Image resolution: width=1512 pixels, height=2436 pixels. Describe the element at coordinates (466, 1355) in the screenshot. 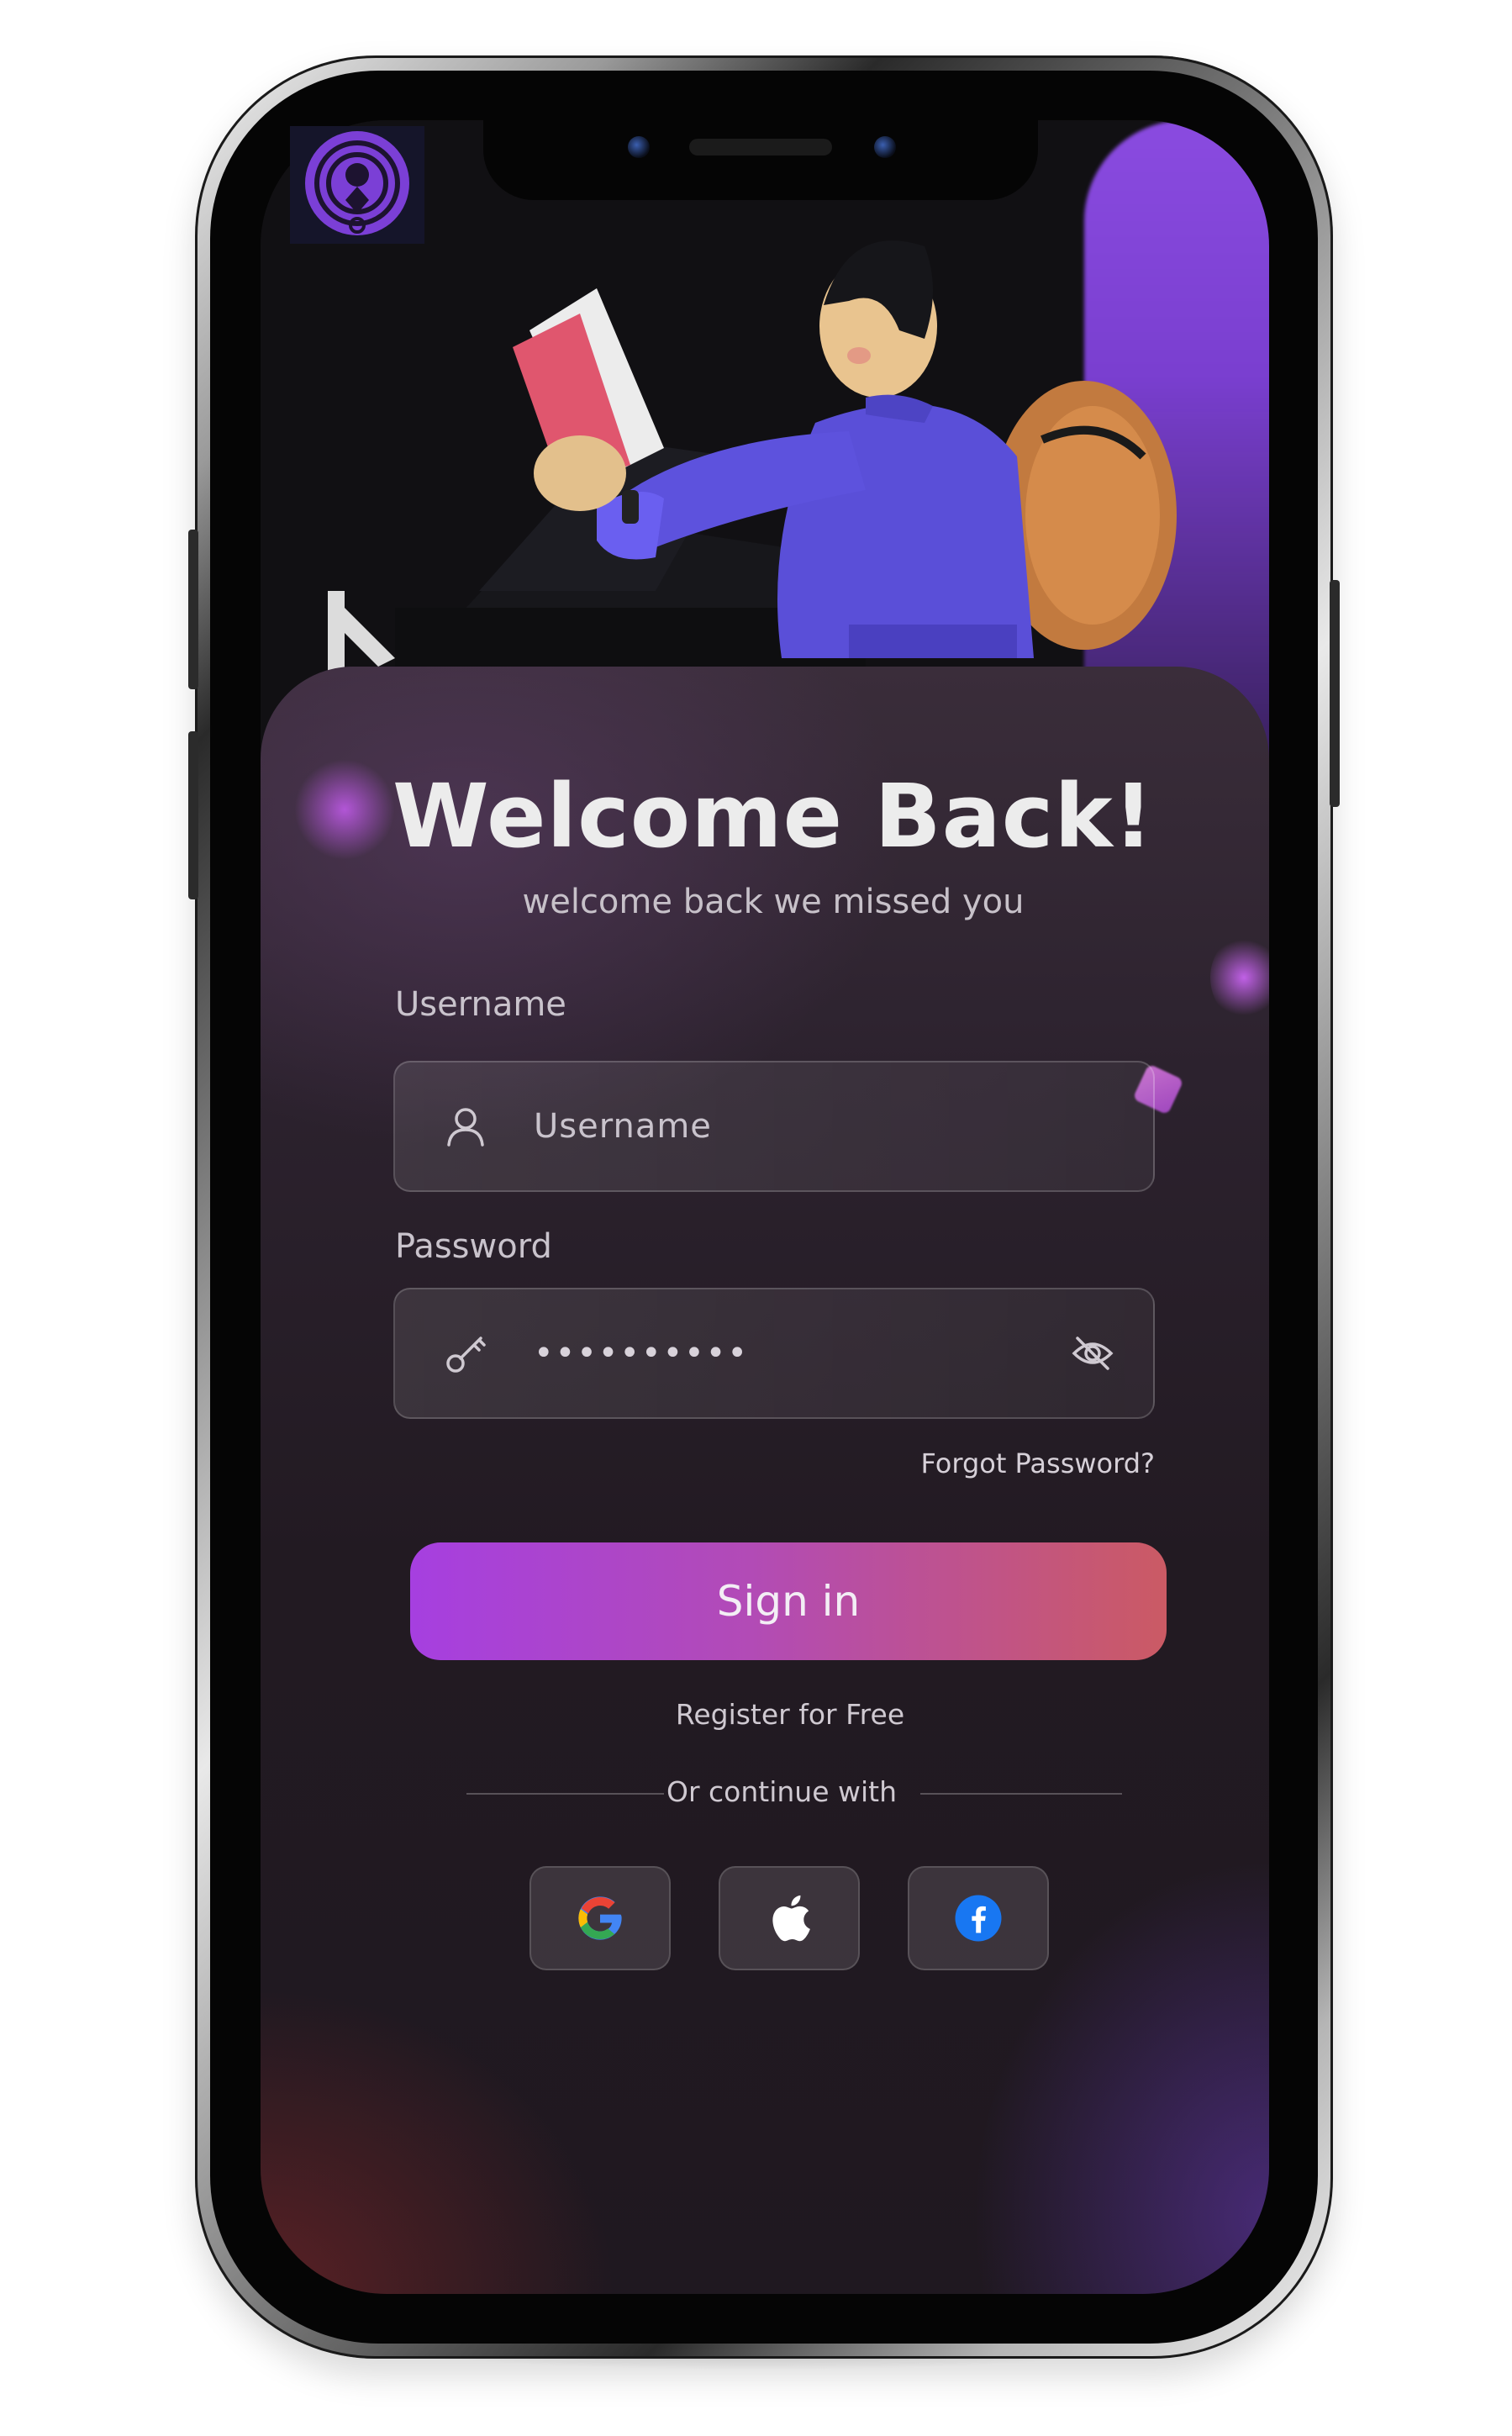

I see `key-icon` at that location.